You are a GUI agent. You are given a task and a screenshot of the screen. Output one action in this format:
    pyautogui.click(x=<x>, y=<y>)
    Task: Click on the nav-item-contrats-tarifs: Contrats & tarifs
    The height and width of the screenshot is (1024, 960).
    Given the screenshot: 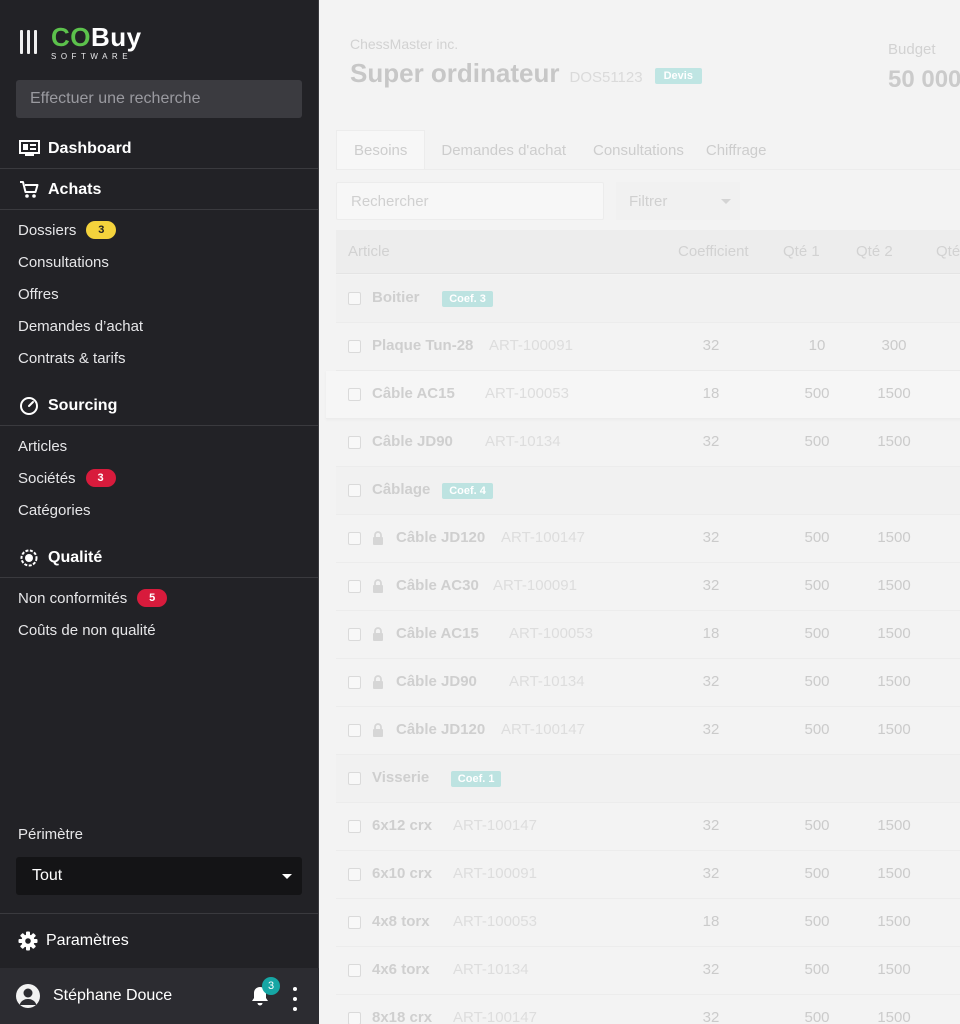 What is the action you would take?
    pyautogui.click(x=72, y=358)
    